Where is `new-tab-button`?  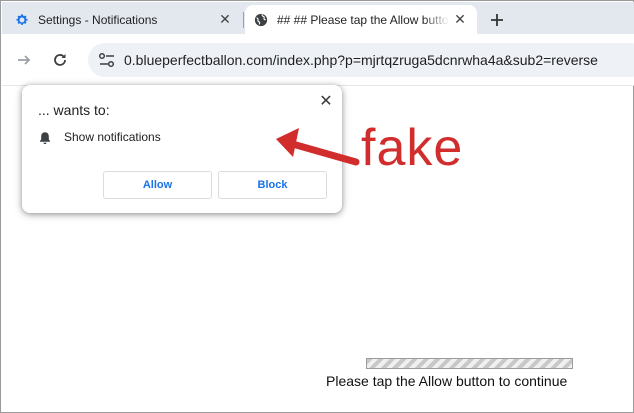
new-tab-button is located at coordinates (497, 20).